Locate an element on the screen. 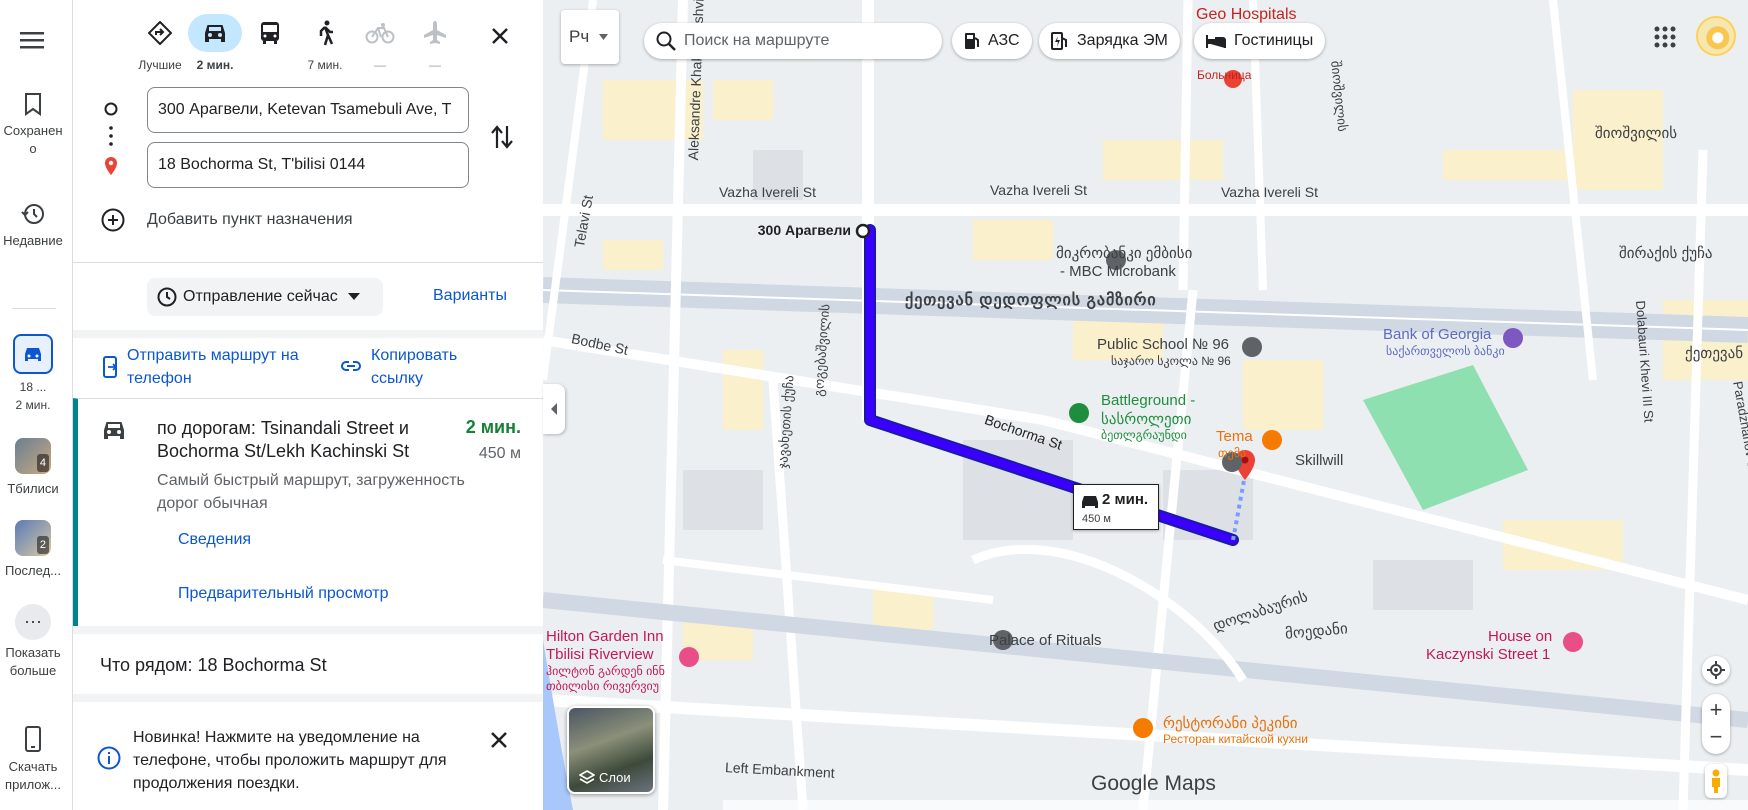 Image resolution: width=1748 pixels, height=810 pixels. map-label: Palace of Rituals is located at coordinates (1045, 640).